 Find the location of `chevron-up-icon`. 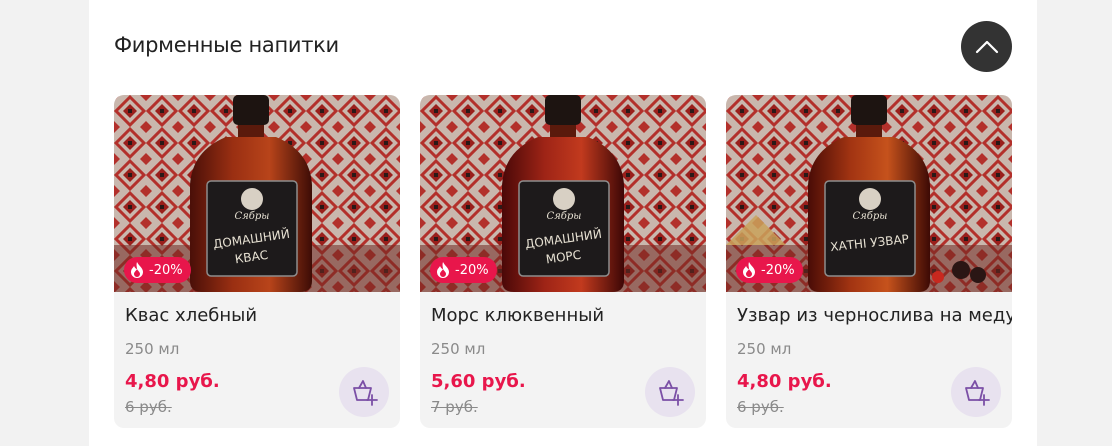

chevron-up-icon is located at coordinates (987, 47).